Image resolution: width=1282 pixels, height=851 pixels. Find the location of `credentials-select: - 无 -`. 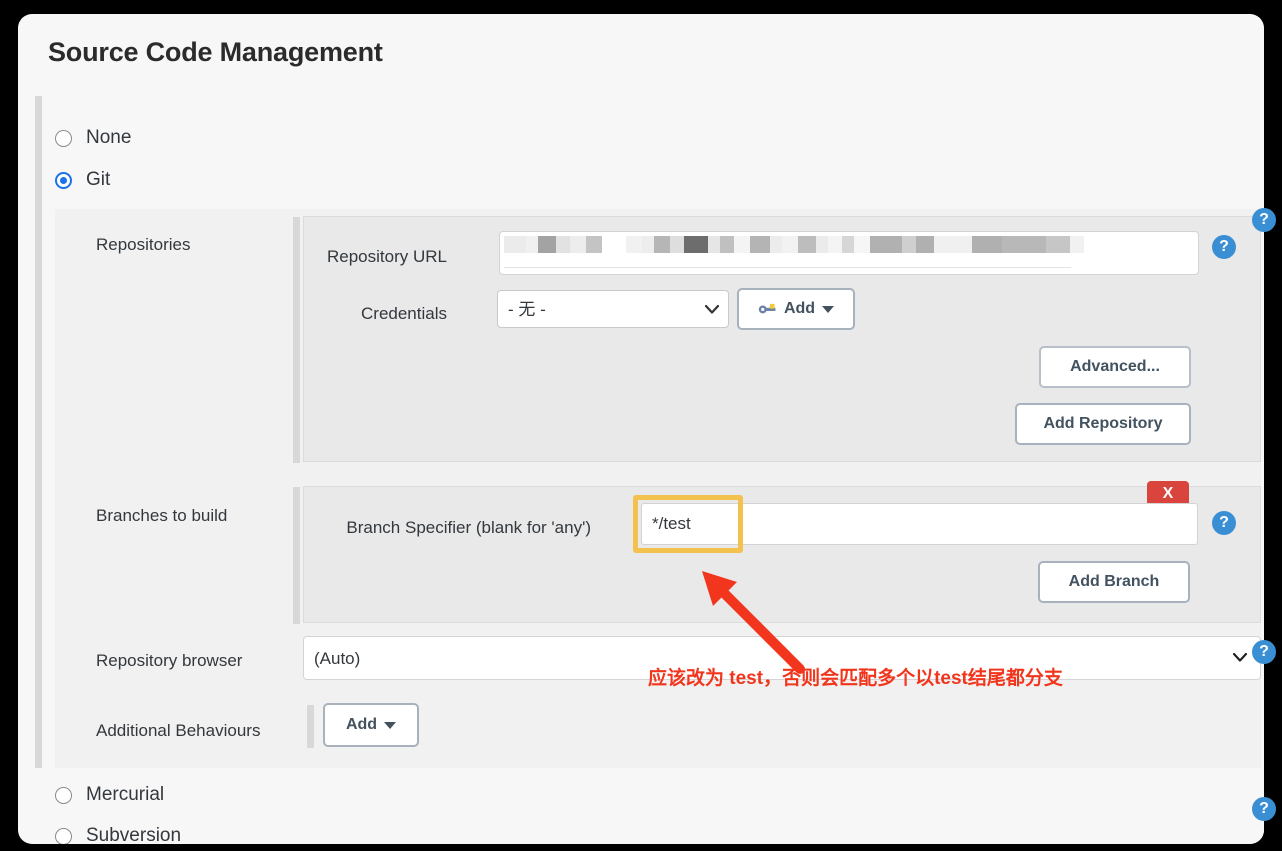

credentials-select: - 无 - is located at coordinates (613, 309).